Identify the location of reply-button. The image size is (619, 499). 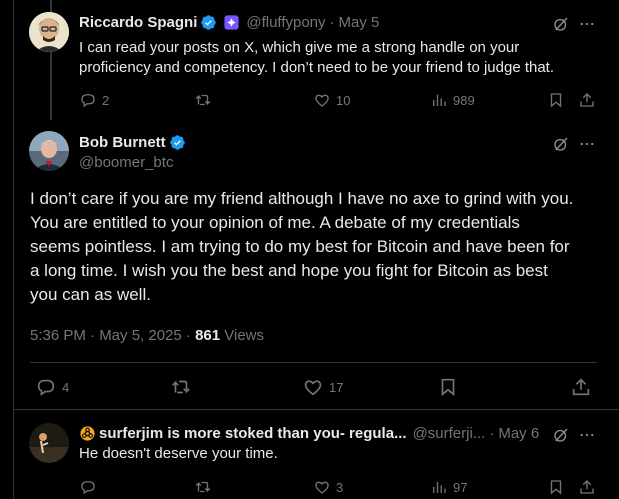
(88, 487).